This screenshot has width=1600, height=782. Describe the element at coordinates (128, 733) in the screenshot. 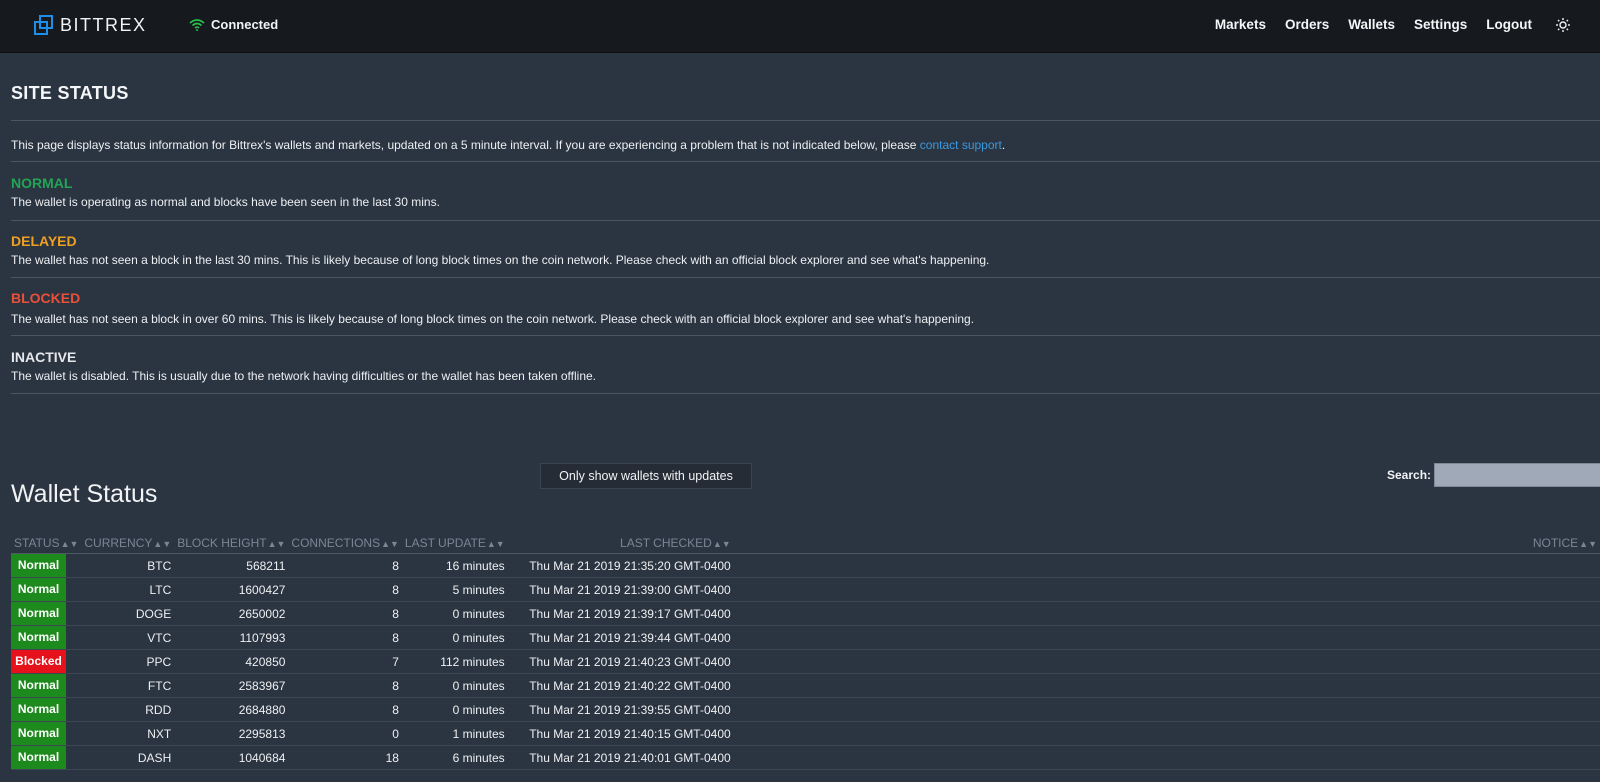

I see `currency-cell: NXT` at that location.